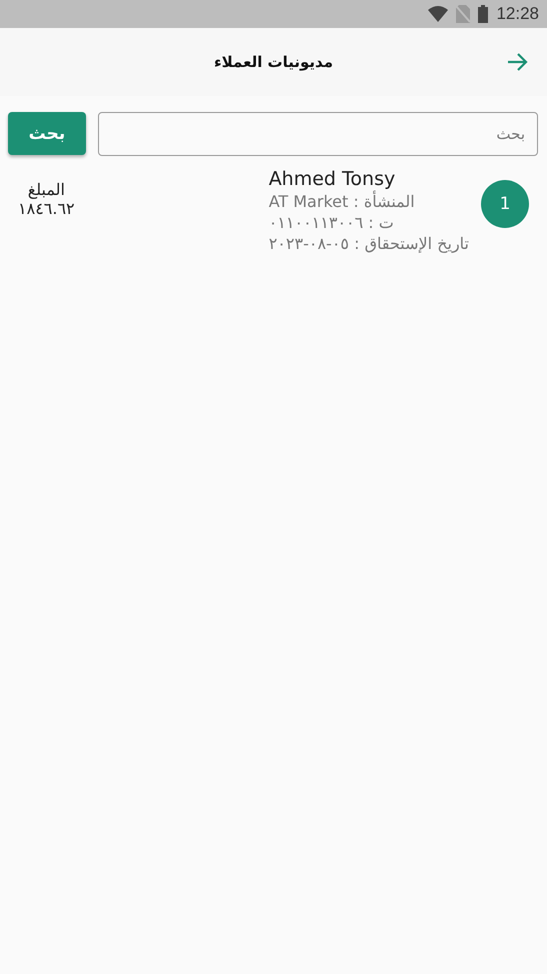 The image size is (547, 974). I want to click on customer-name: Ahmed Tonsy, so click(332, 179).